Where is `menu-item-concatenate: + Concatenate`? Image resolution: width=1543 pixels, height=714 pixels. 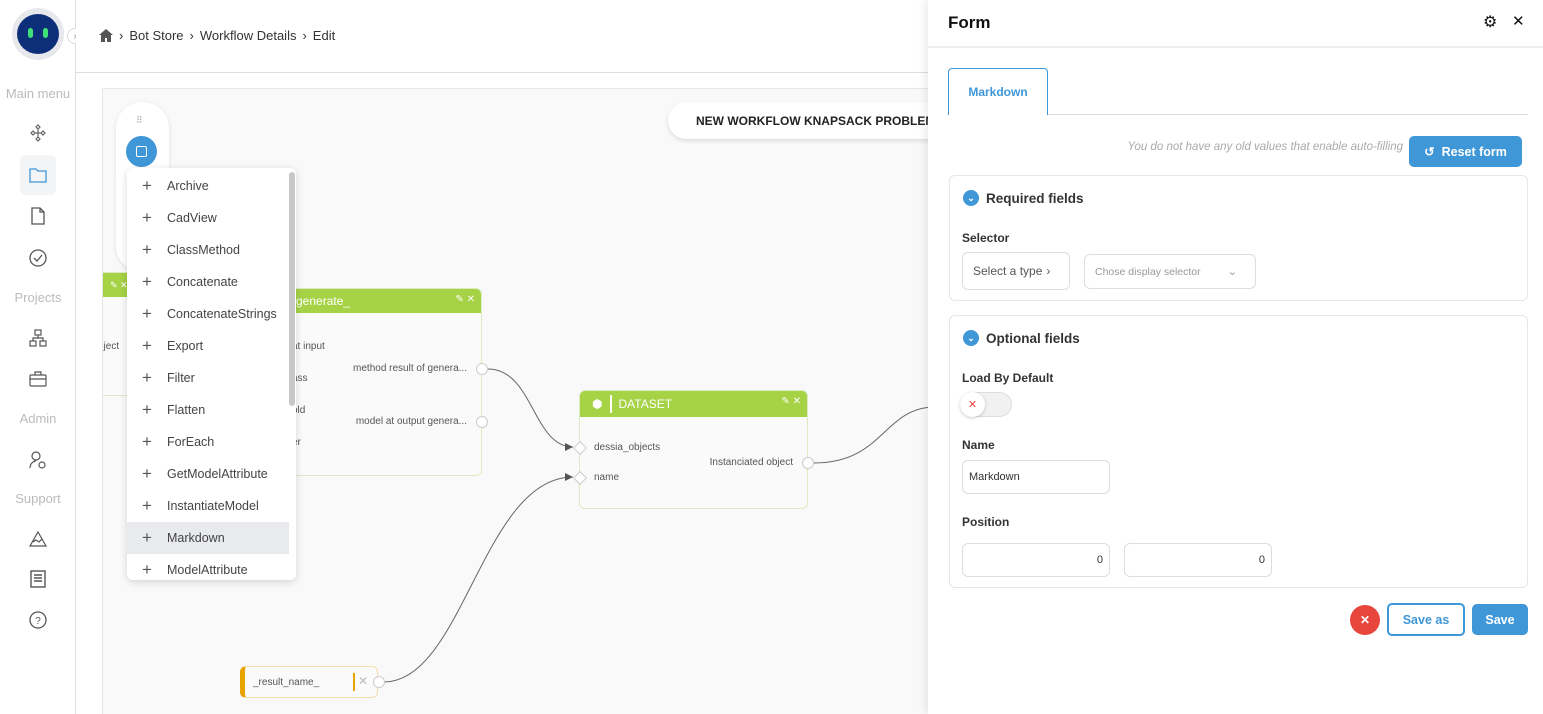
menu-item-concatenate: + Concatenate is located at coordinates (208, 282).